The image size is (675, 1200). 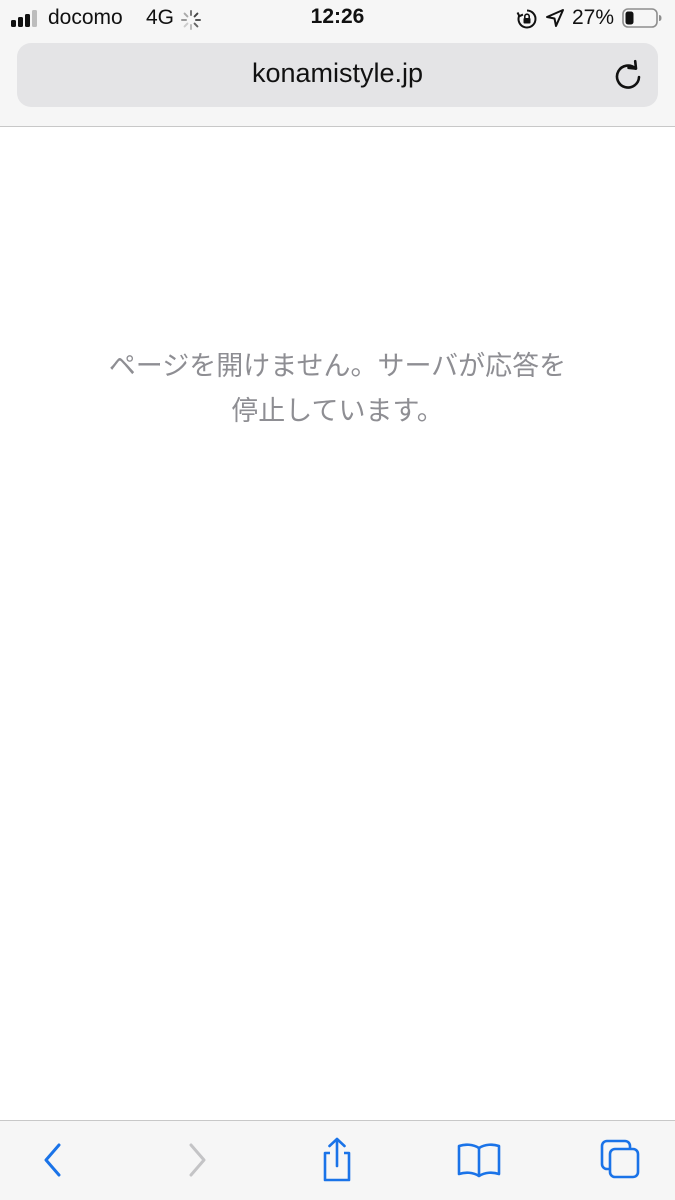 I want to click on share-icon, so click(x=337, y=1160).